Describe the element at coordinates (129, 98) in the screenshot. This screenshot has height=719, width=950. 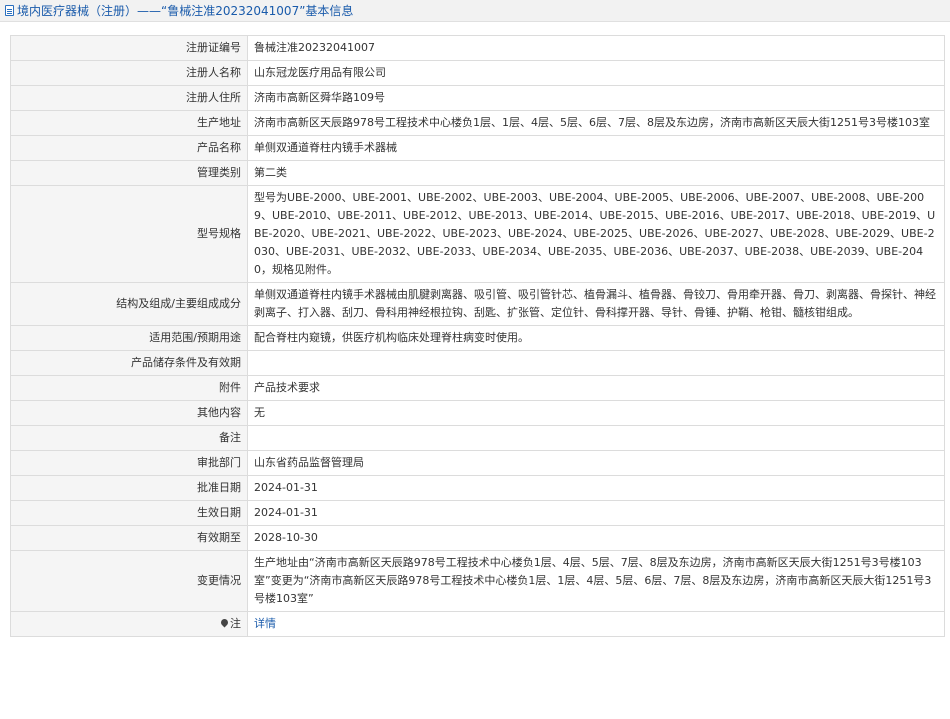
I see `row-label: 注册人住所` at that location.